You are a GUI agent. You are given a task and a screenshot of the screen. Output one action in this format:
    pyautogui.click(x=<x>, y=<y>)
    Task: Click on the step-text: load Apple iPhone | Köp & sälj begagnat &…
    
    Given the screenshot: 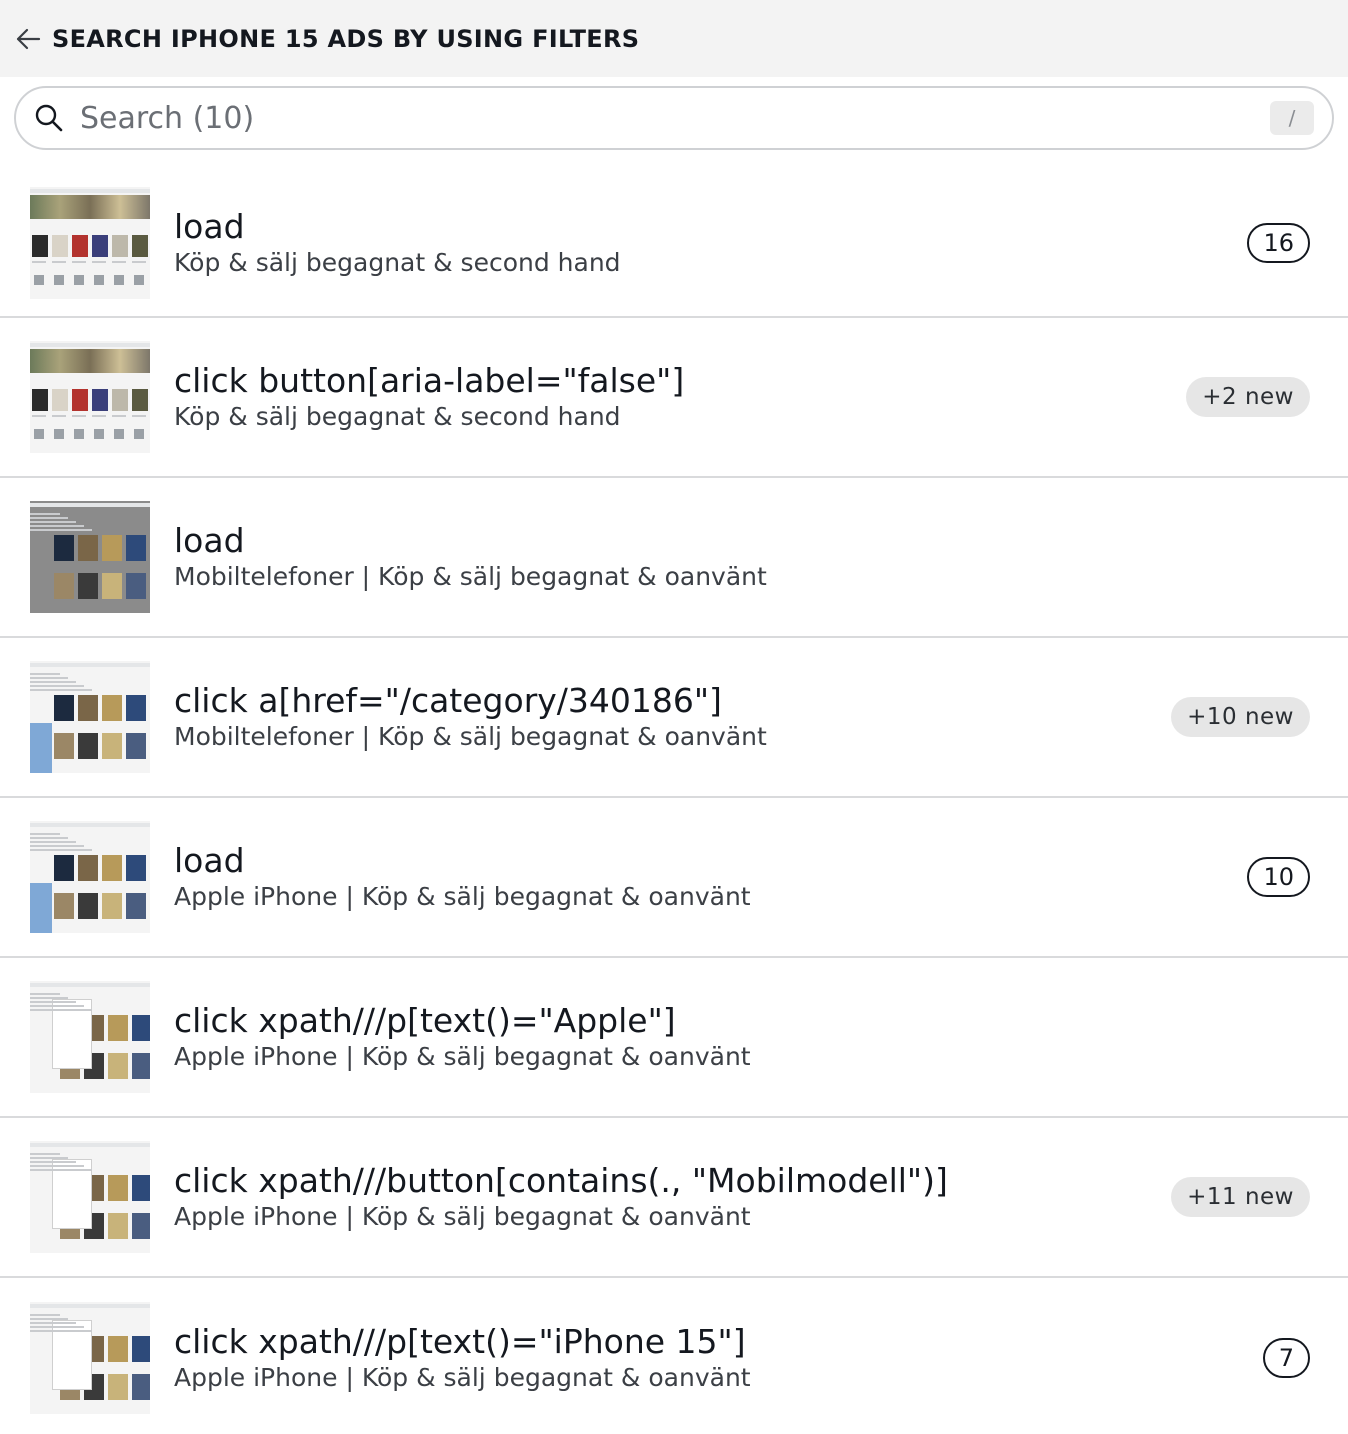 What is the action you would take?
    pyautogui.click(x=710, y=877)
    